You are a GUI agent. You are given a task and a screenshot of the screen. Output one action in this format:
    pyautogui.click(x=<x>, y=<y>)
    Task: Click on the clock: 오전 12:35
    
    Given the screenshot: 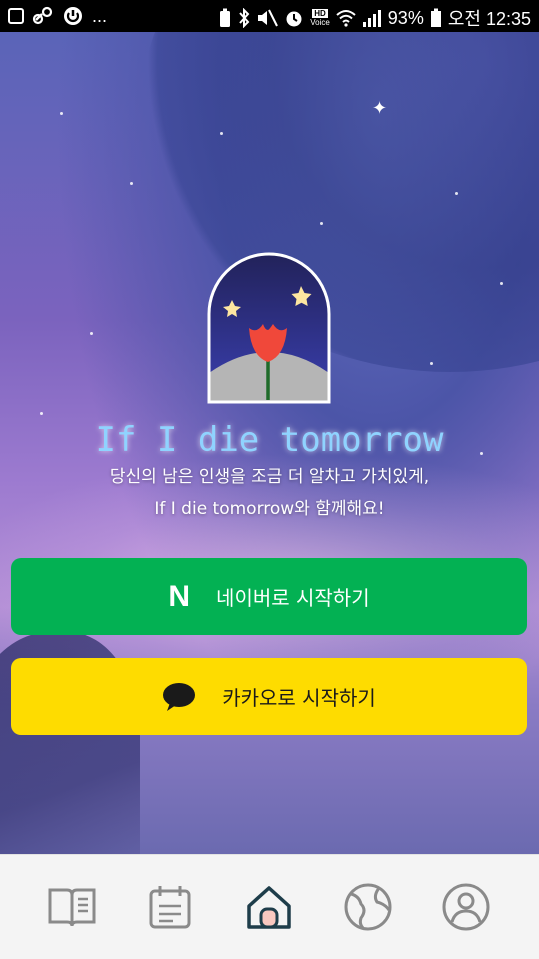 What is the action you would take?
    pyautogui.click(x=489, y=19)
    